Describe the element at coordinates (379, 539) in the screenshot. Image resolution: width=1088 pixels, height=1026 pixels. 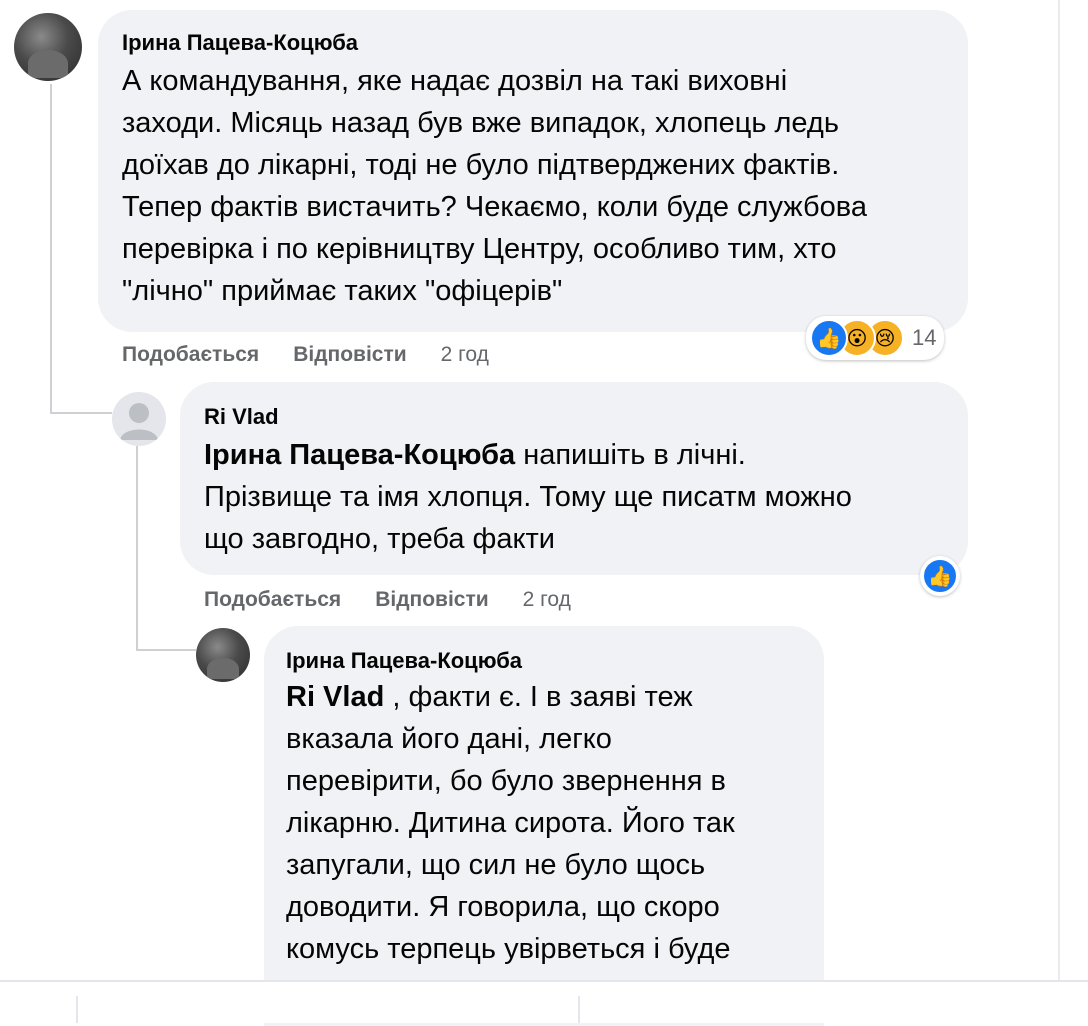
I see `comment-line: що завгодно, треба факти` at that location.